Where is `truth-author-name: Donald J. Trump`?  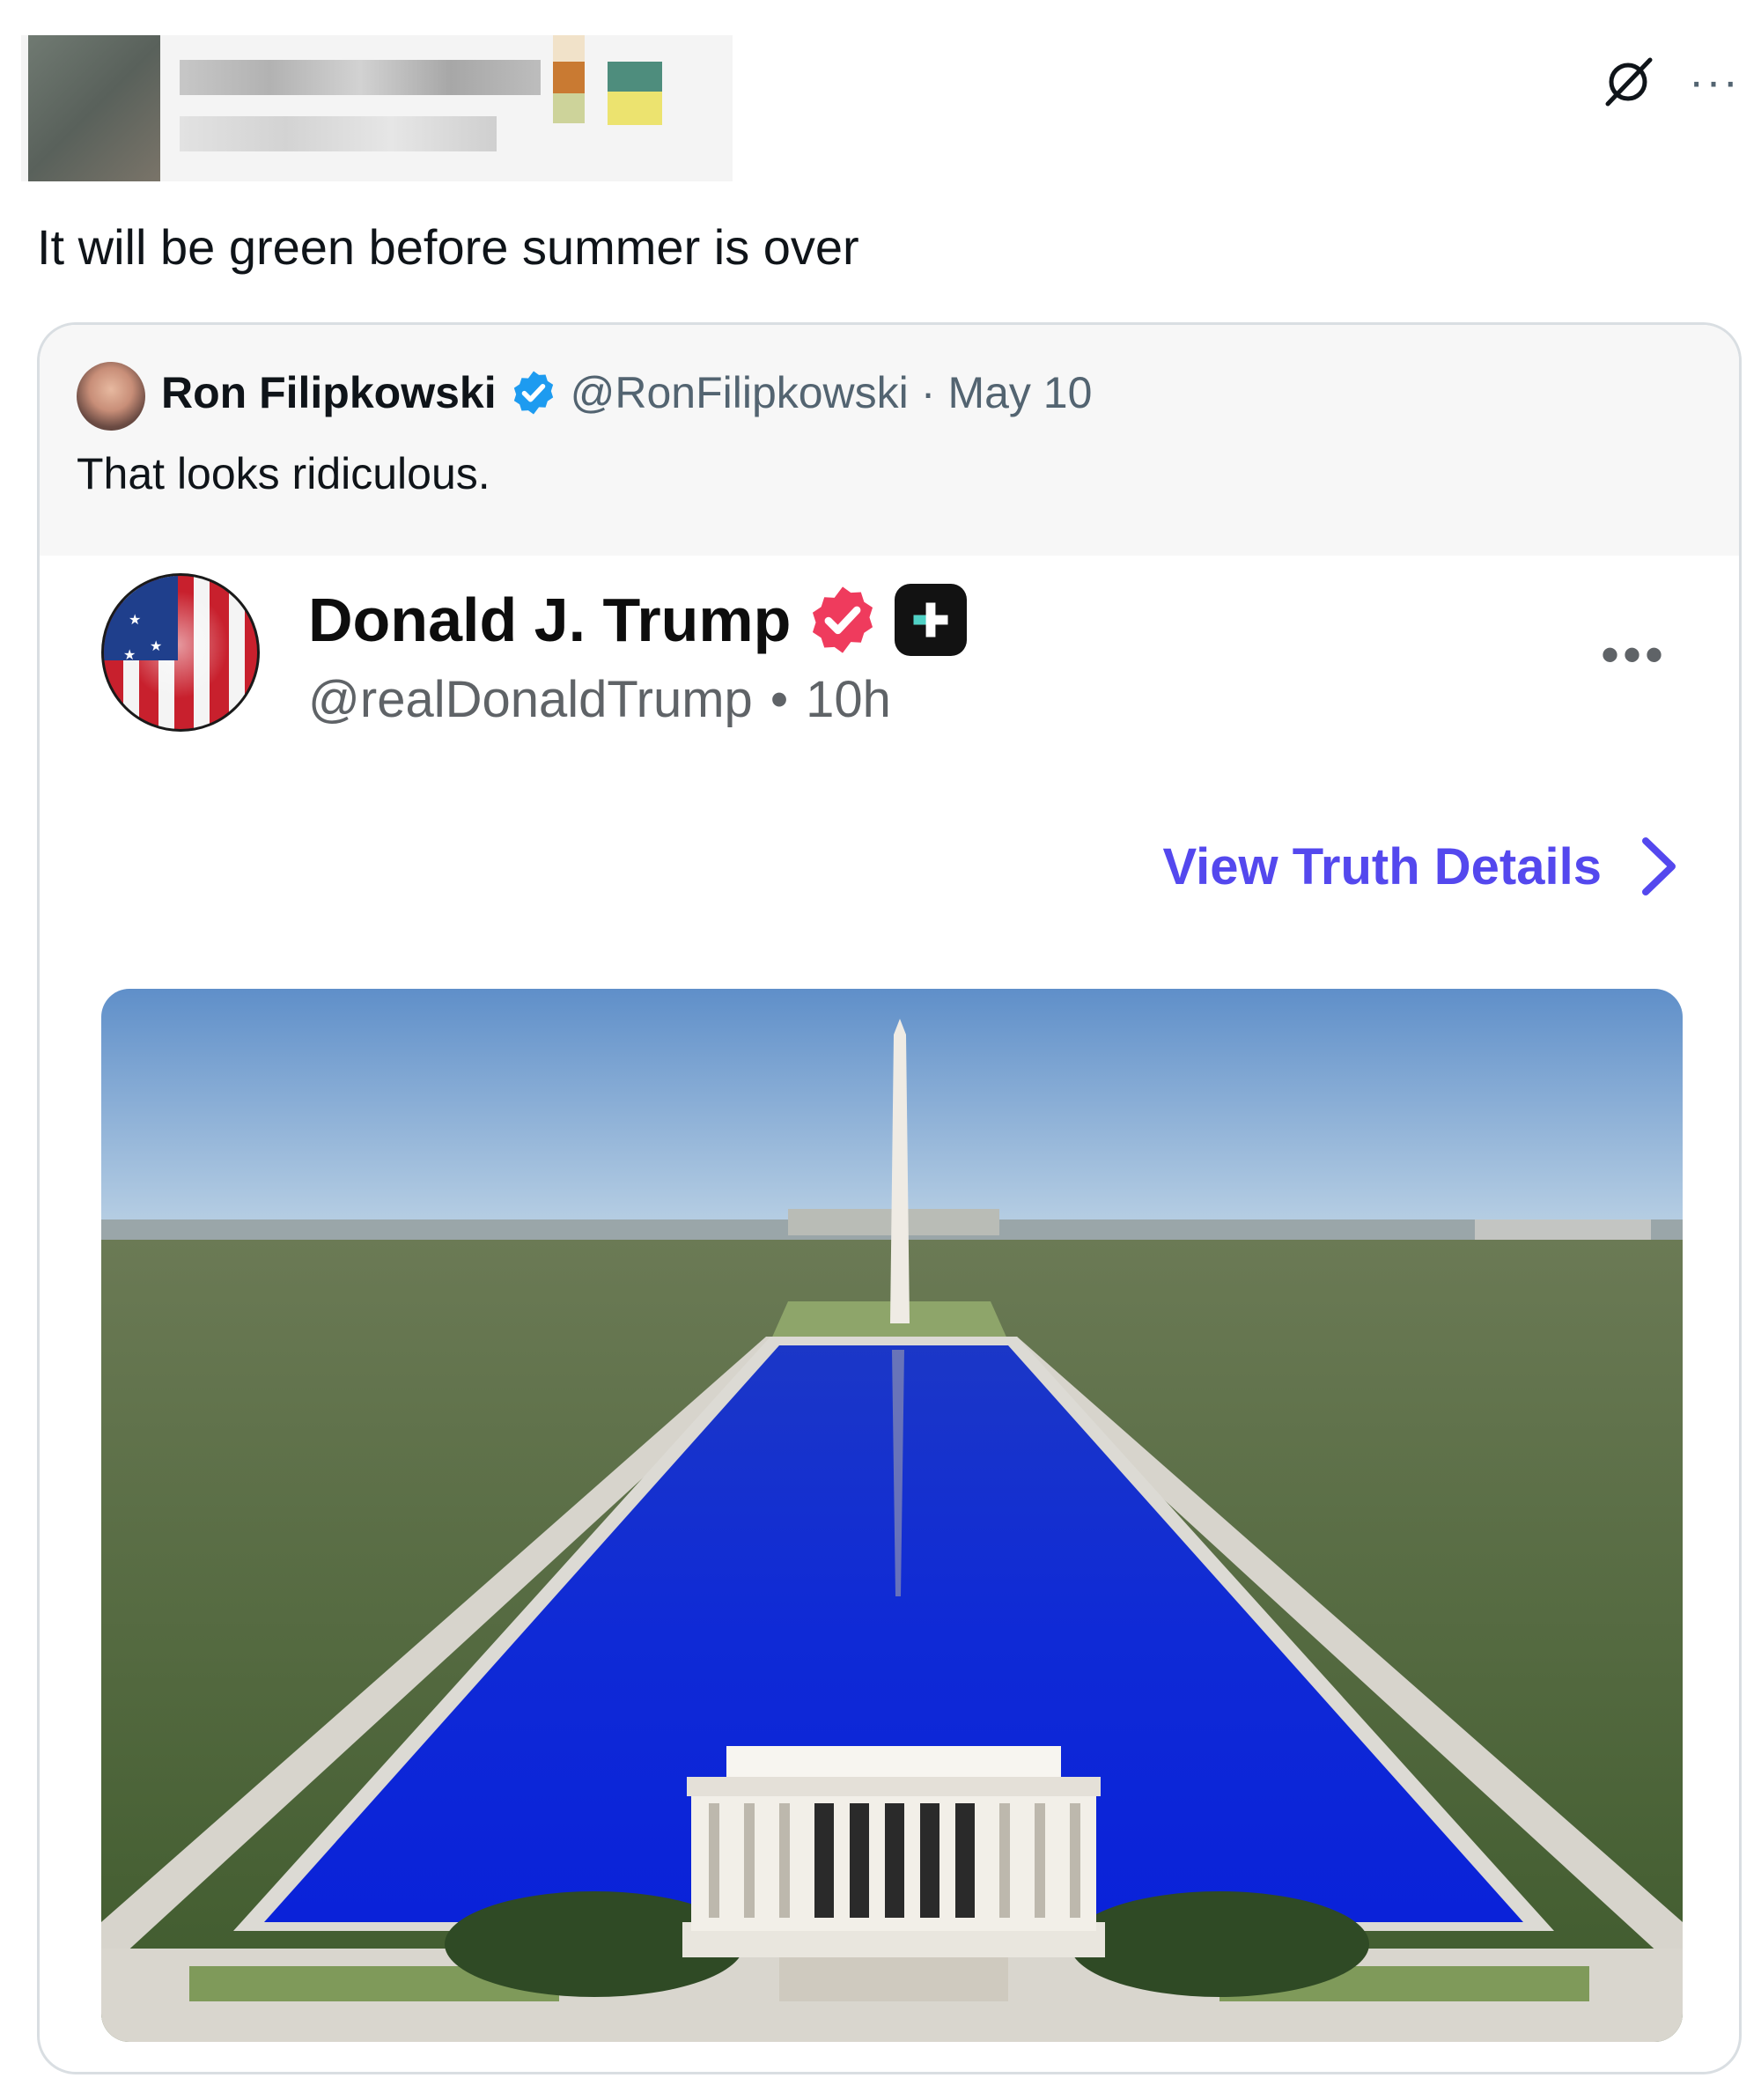
truth-author-name: Donald J. Trump is located at coordinates (550, 620).